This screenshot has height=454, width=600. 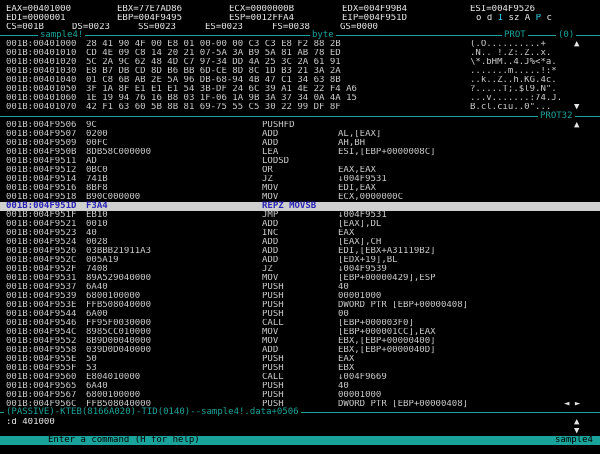 I want to click on code-operands: [EBP+000003F0], so click(x=376, y=323).